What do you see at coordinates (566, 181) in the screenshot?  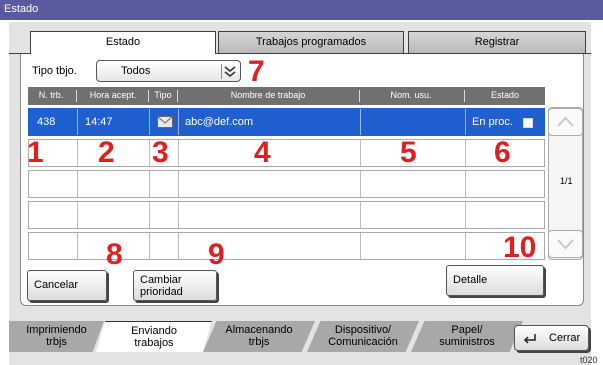 I see `page-indicator: 1/1` at bounding box center [566, 181].